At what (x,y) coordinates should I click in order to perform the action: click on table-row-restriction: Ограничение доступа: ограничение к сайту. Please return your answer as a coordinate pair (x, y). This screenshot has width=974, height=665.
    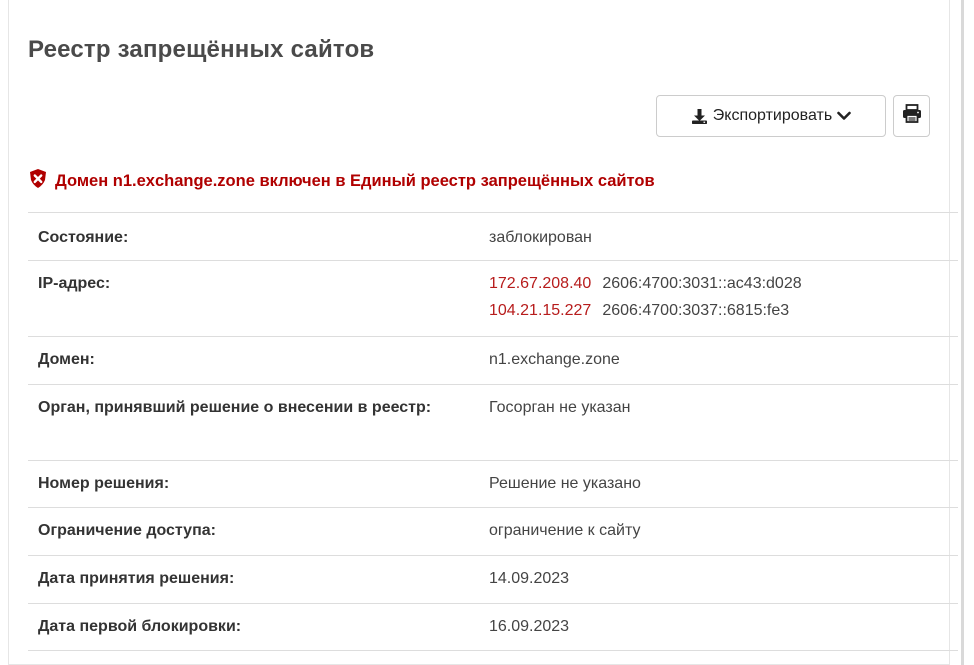
    Looking at the image, I should click on (493, 531).